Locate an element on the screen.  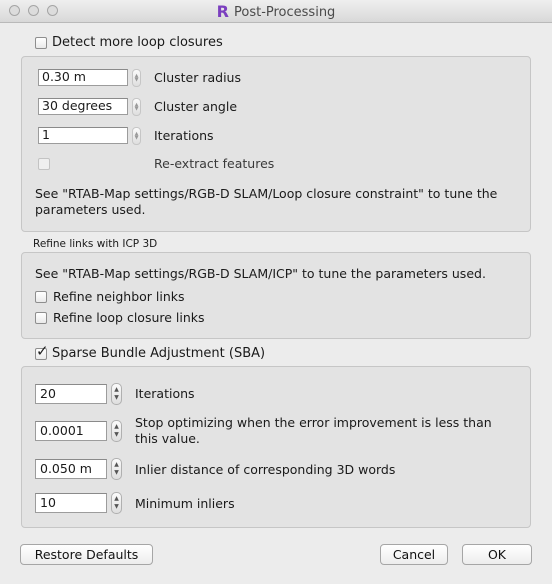
cancel-button: Cancel is located at coordinates (414, 554).